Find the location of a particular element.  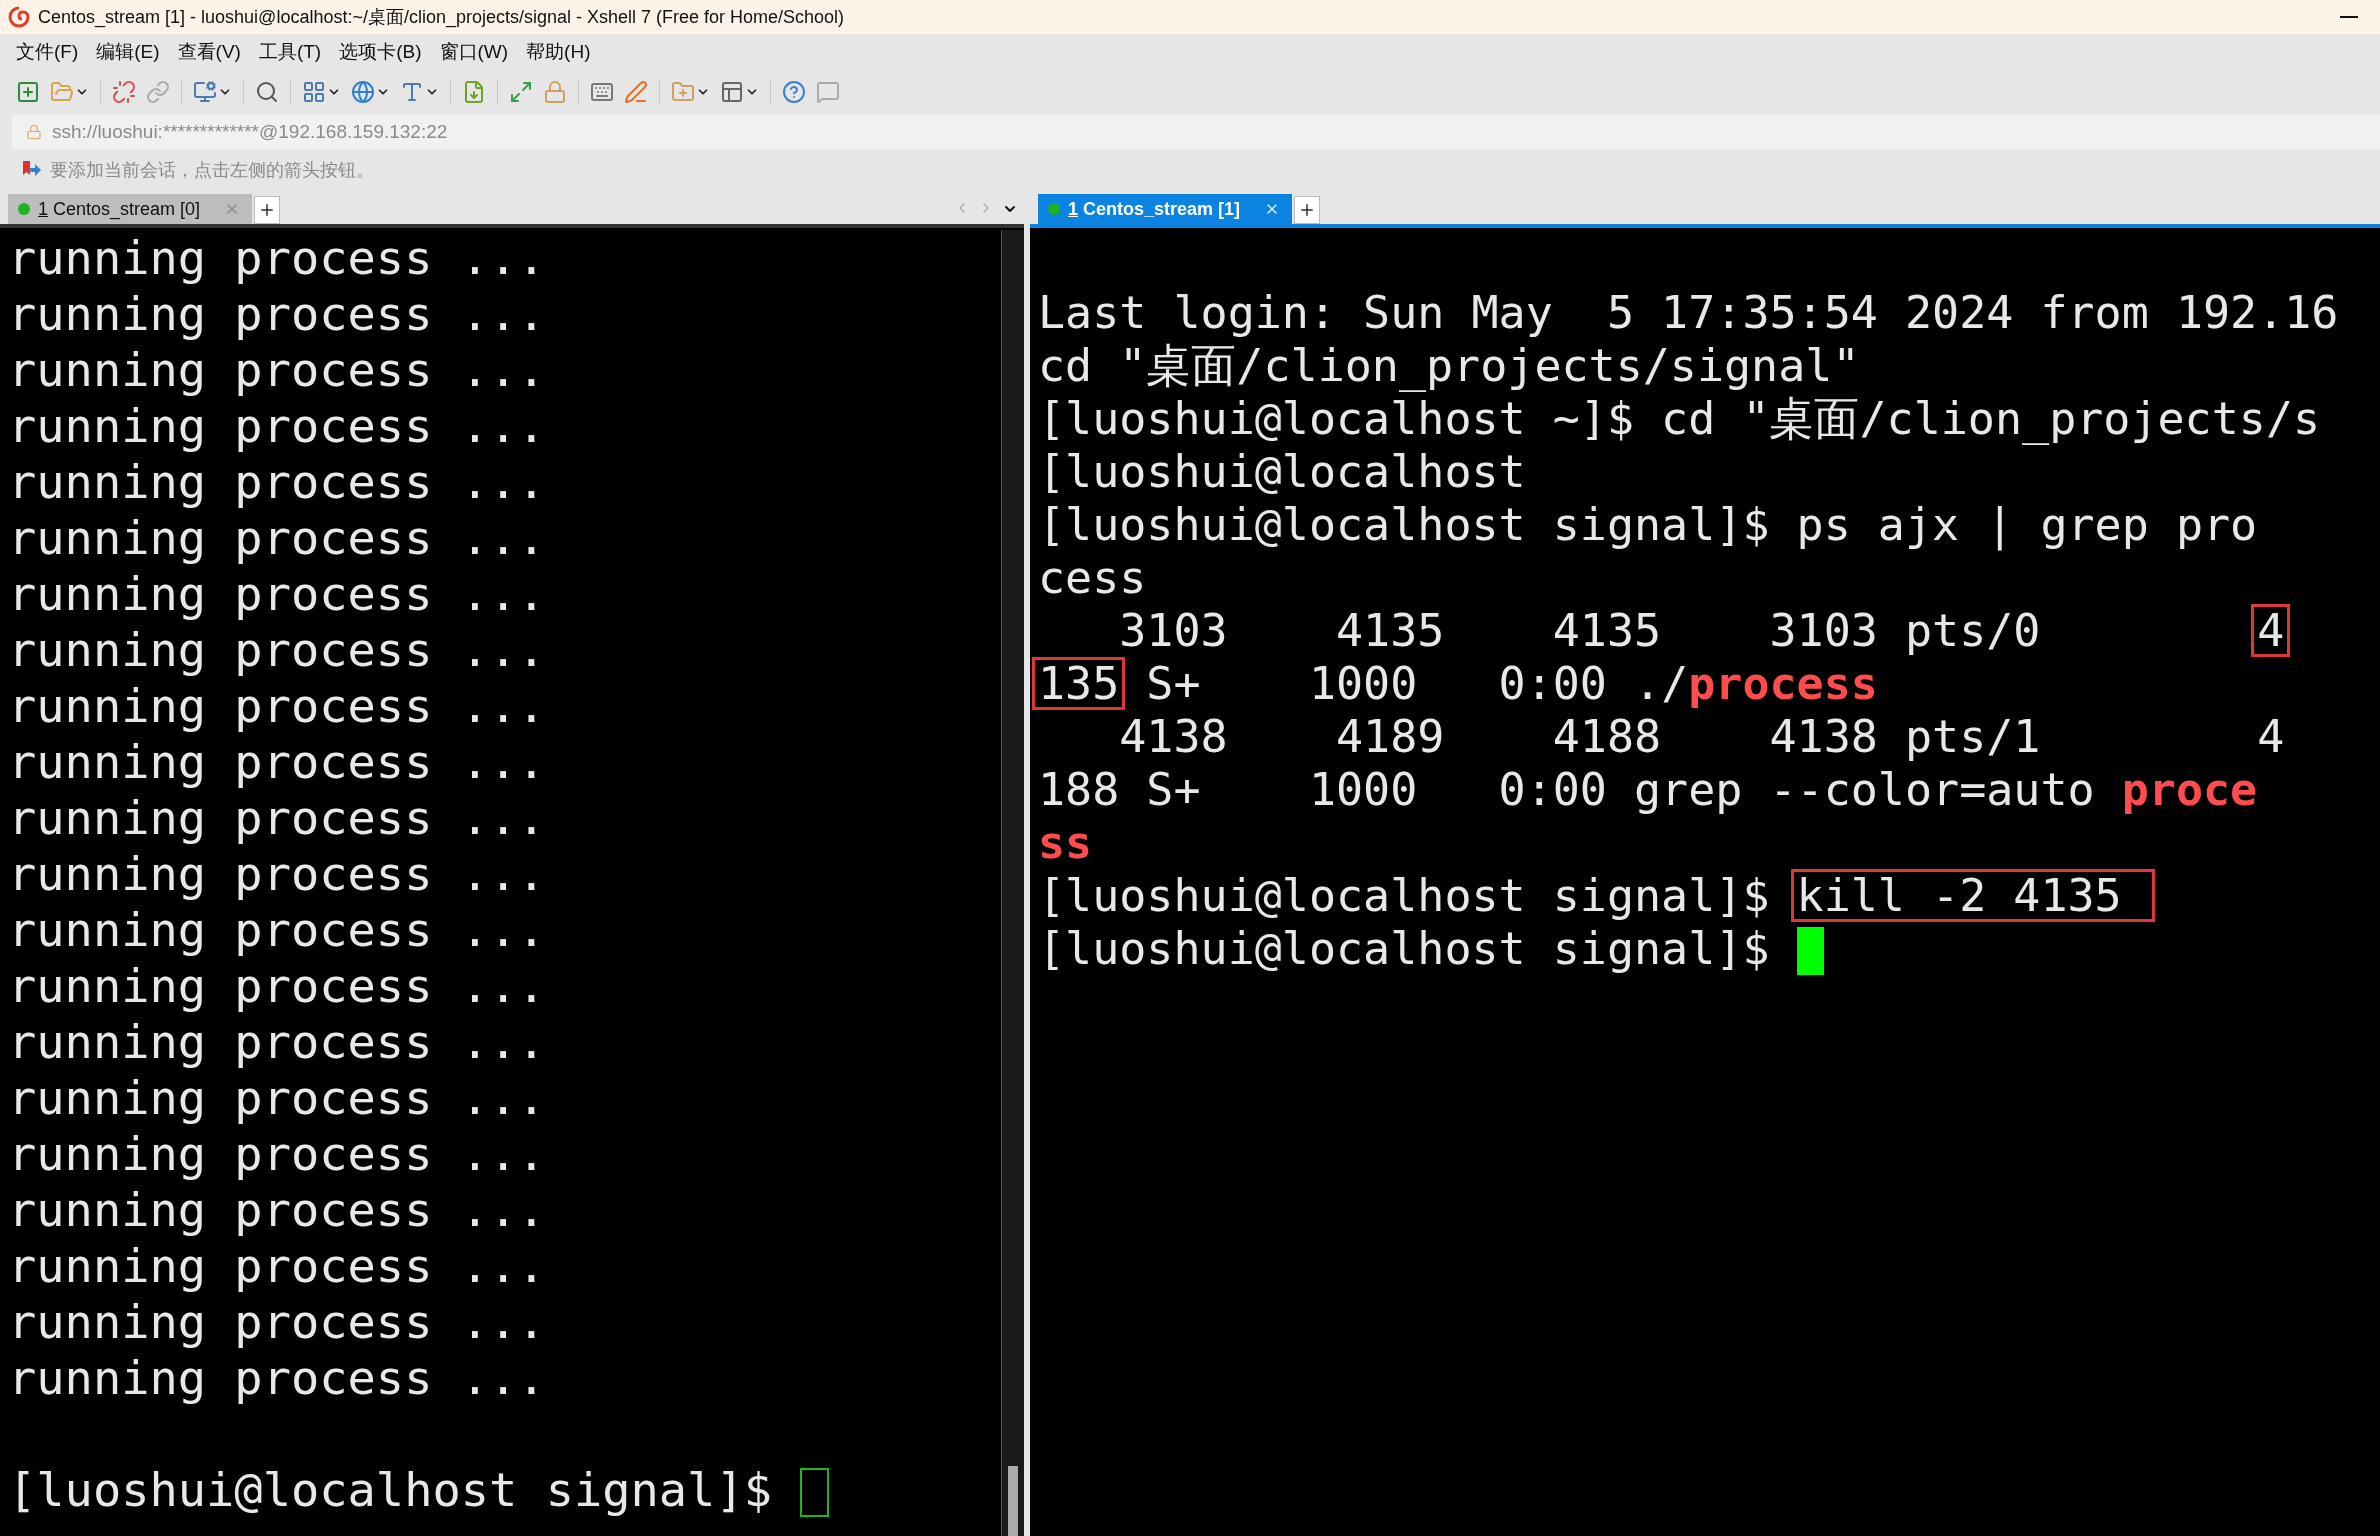

menu-item: 编辑(E) is located at coordinates (128, 52).